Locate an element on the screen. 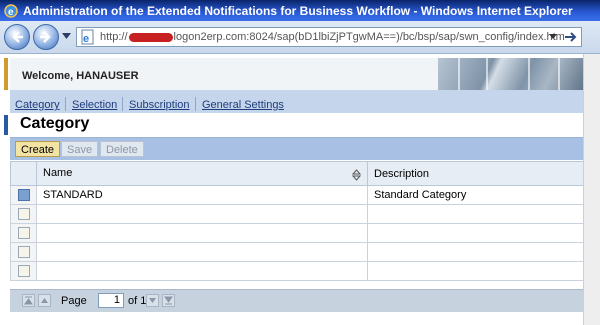 This screenshot has height=325, width=600. forward-button is located at coordinates (46, 37).